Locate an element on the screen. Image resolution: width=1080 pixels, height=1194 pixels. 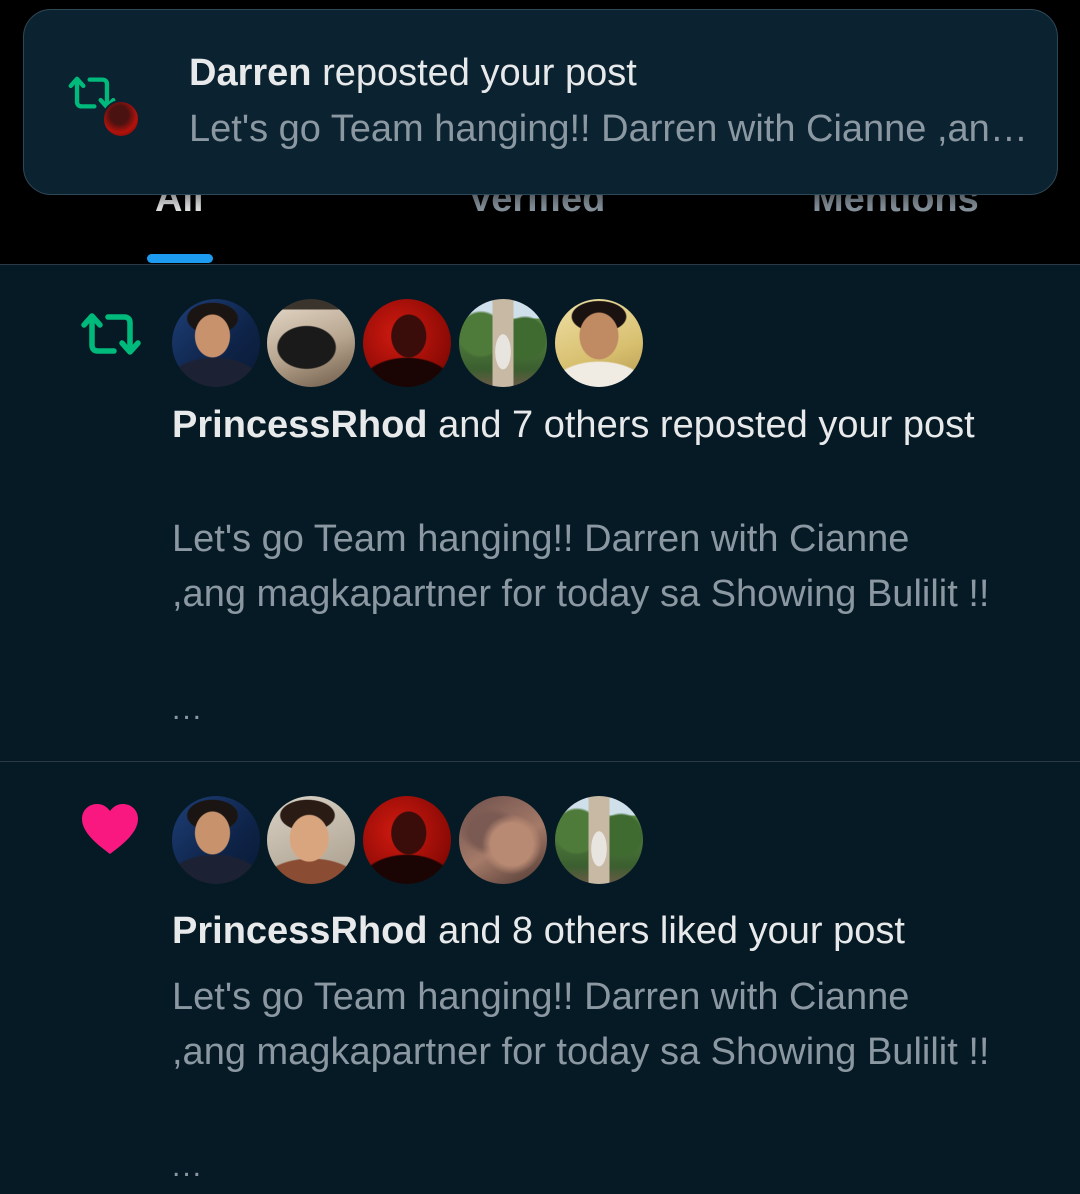
toast-title: Darren reposted your post is located at coordinates (413, 73).